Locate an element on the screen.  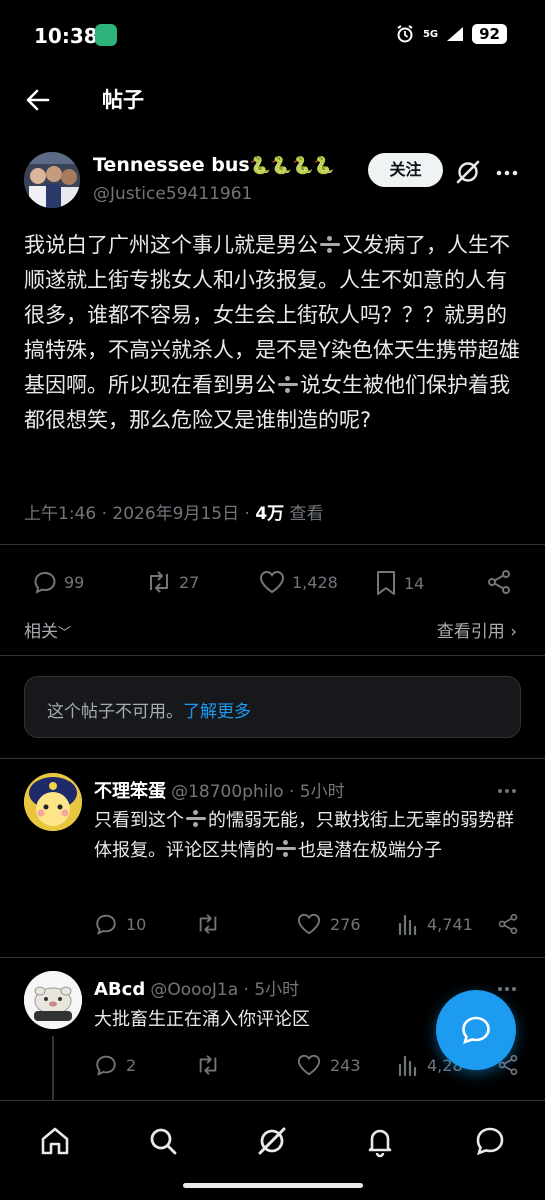
post-views-count: 4万 is located at coordinates (270, 514).